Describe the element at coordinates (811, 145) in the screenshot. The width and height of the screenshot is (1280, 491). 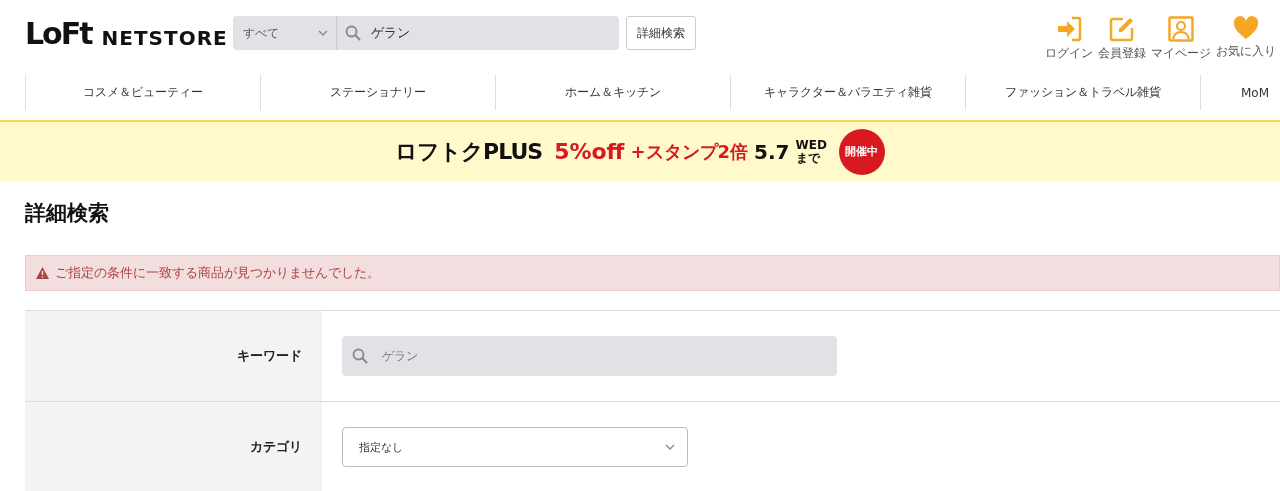
I see `banner-weekday: WED` at that location.